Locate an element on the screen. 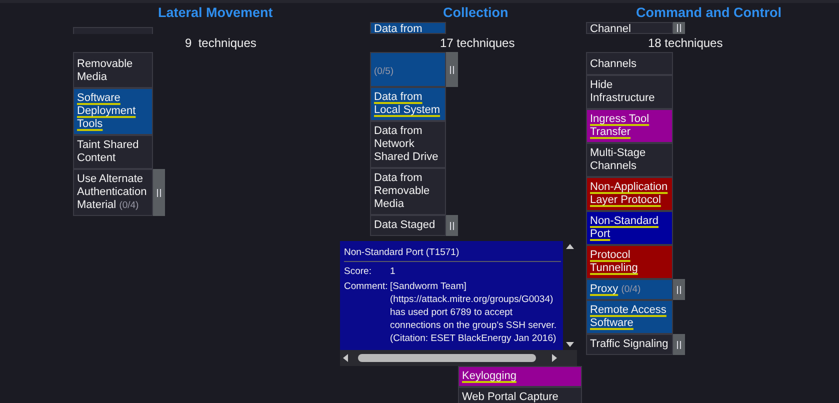  technique-cell: Proxy (0/4) is located at coordinates (629, 289).